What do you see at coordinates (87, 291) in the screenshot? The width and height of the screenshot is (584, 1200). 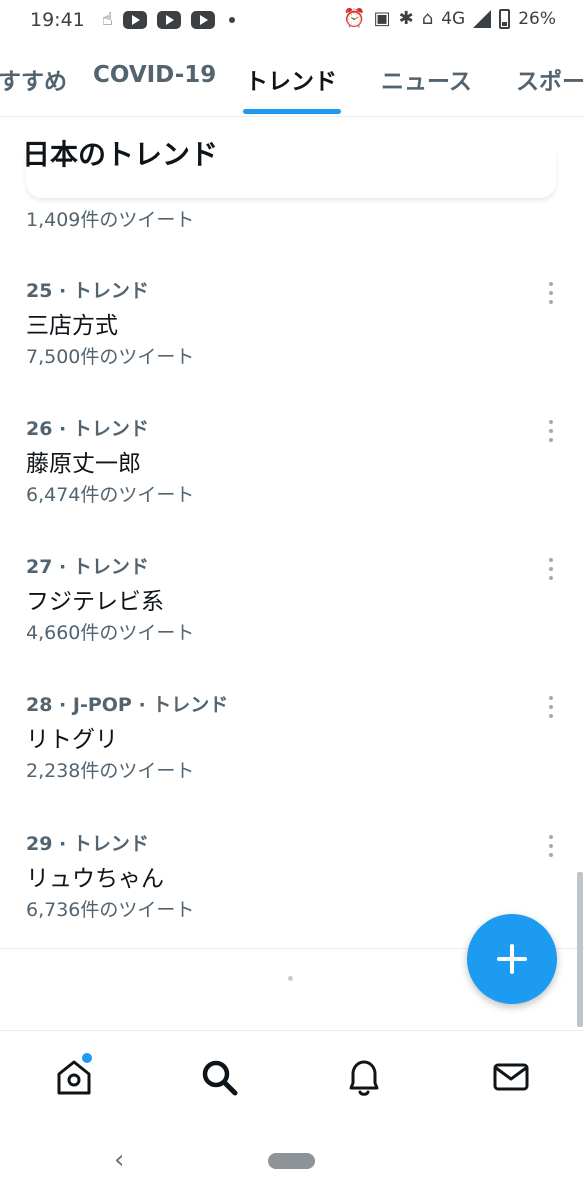 I see `trend-meta: 25 · トレンド` at bounding box center [87, 291].